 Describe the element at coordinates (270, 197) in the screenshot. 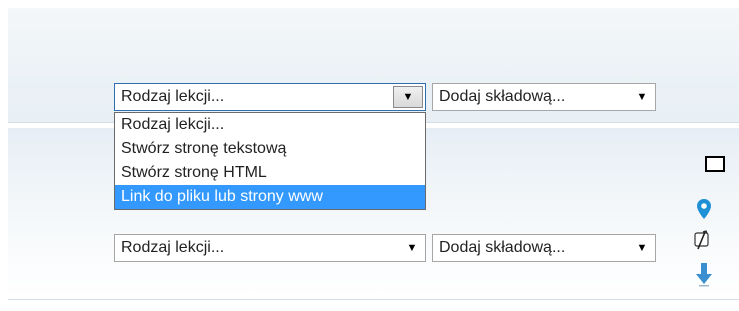

I see `dropdown-option-highlighted: Link do pliku lub strony www` at that location.